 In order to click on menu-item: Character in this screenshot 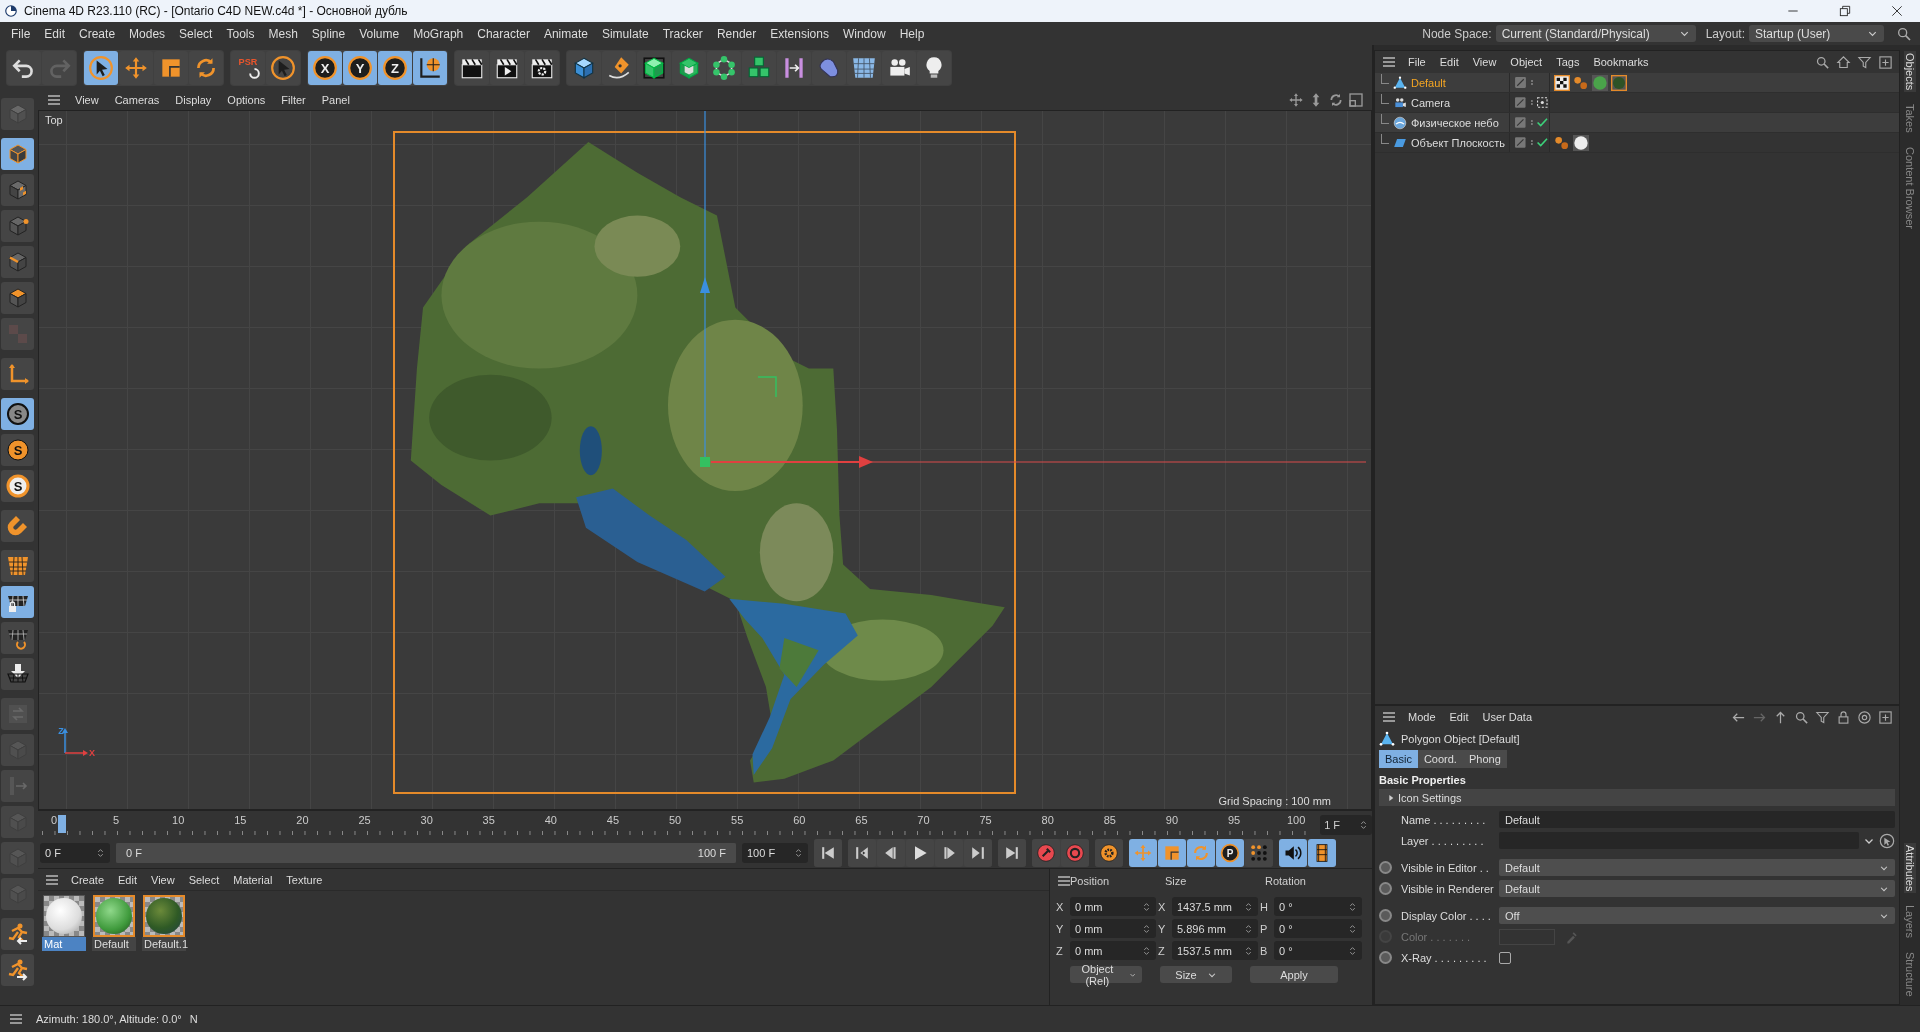, I will do `click(503, 33)`.